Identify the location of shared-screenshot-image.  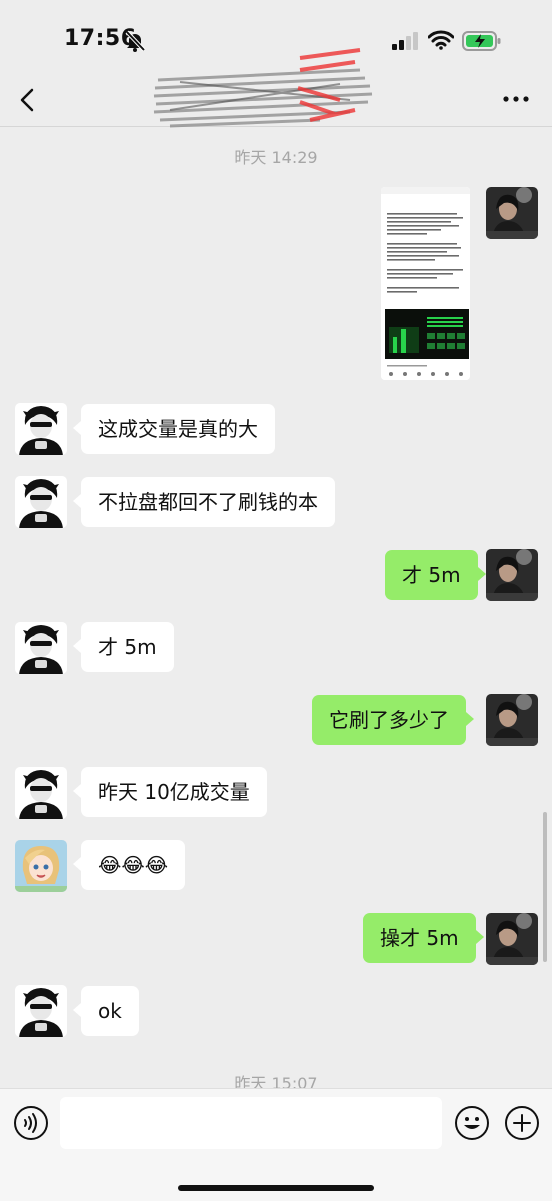
(425, 283).